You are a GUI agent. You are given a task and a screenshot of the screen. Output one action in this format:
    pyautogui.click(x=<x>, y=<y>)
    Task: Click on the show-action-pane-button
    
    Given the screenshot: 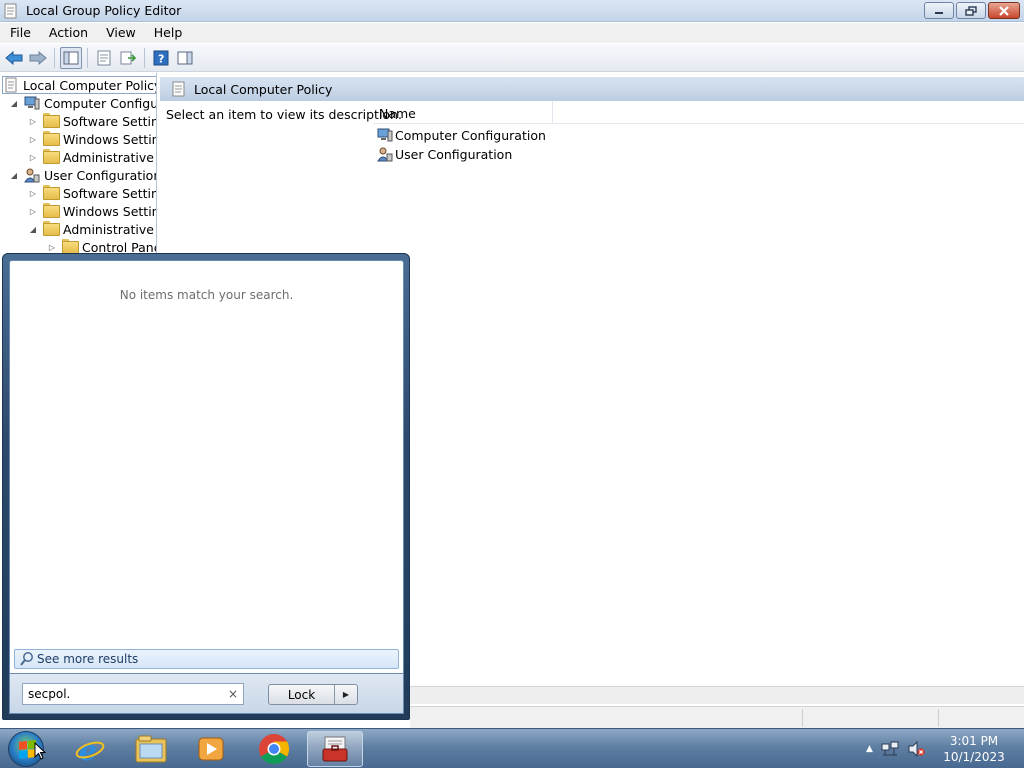 What is the action you would take?
    pyautogui.click(x=185, y=58)
    